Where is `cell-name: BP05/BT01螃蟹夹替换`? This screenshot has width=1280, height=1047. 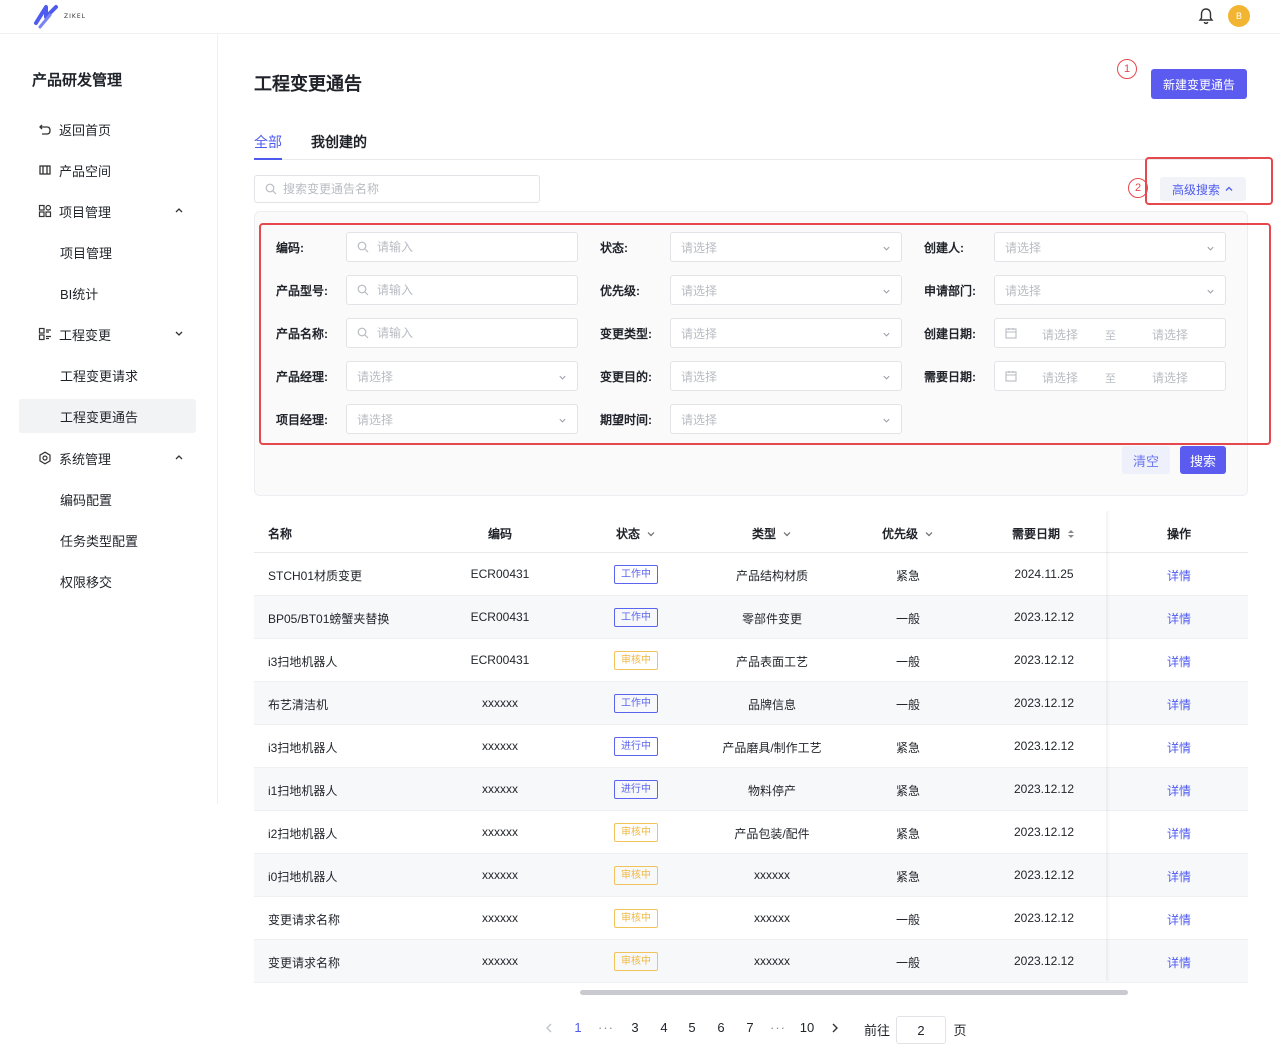 cell-name: BP05/BT01螃蟹夹替换 is located at coordinates (329, 619).